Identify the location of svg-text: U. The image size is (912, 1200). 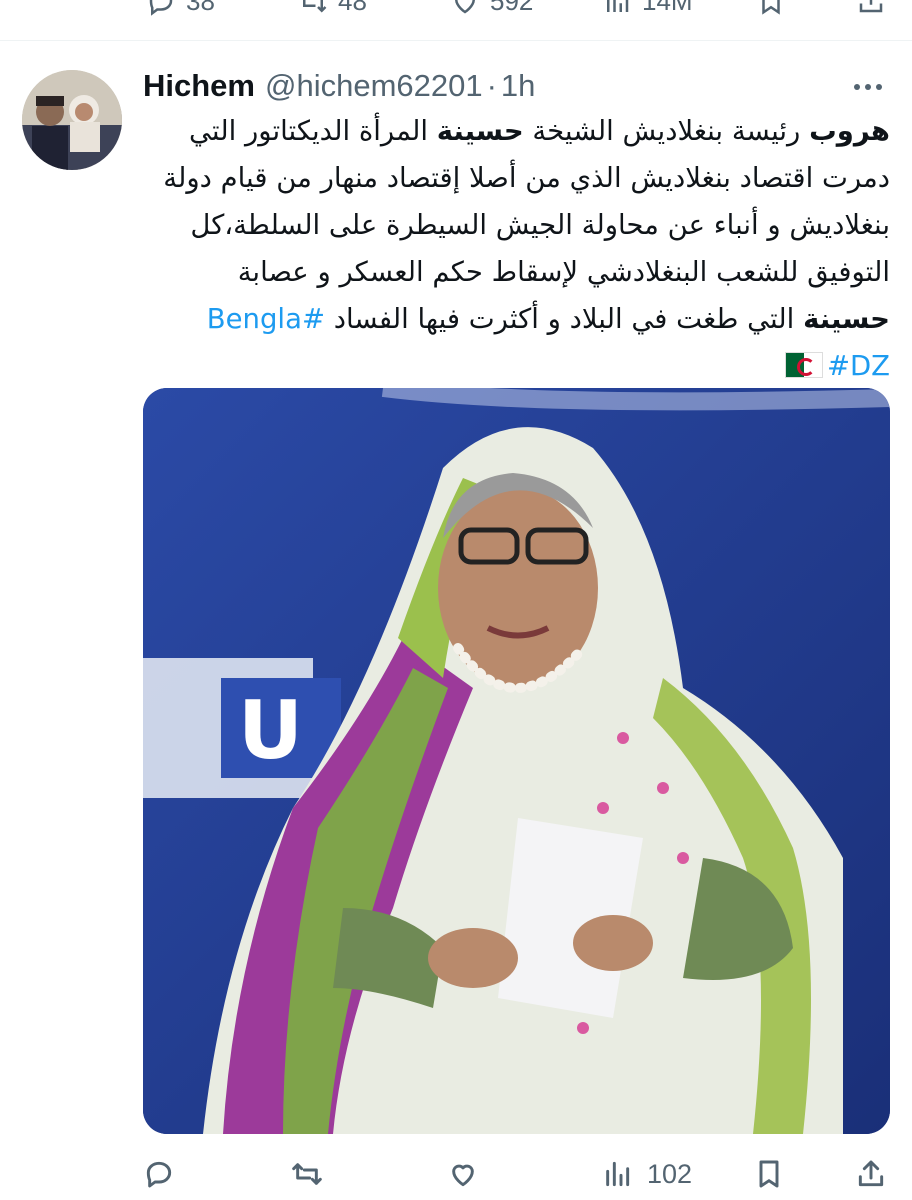
(270, 730).